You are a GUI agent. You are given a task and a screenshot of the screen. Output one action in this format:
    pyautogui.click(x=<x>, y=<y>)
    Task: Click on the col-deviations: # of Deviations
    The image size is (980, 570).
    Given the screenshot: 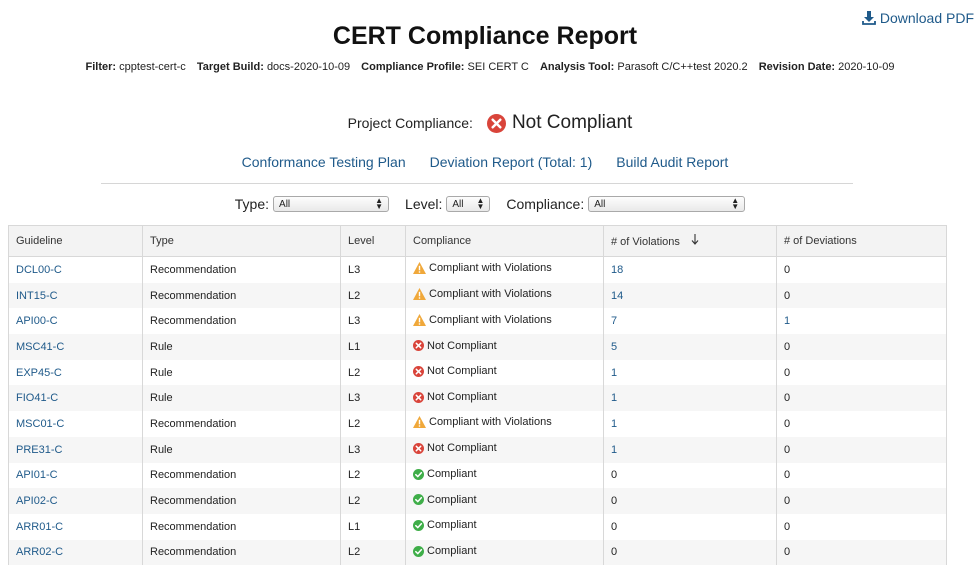 What is the action you would take?
    pyautogui.click(x=861, y=241)
    